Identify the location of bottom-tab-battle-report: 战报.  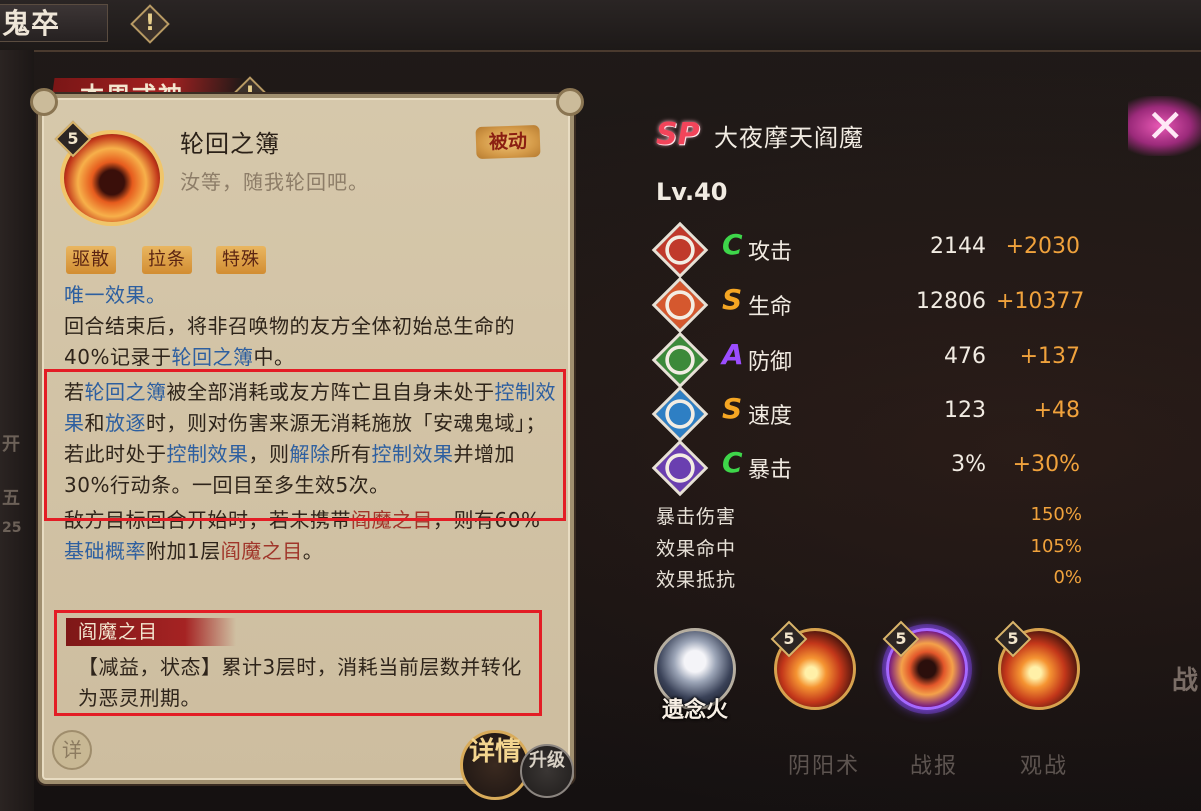
(934, 764).